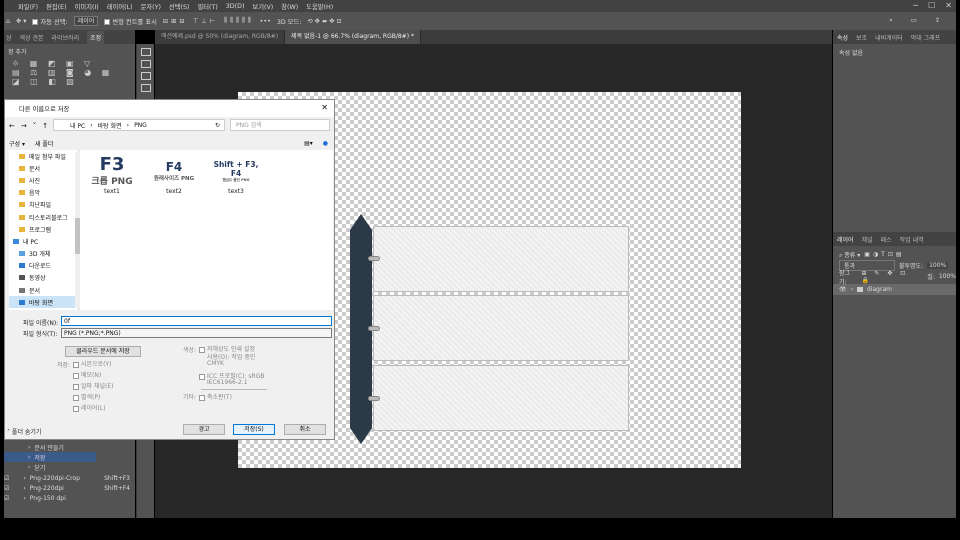 The height and width of the screenshot is (540, 960). Describe the element at coordinates (207, 6) in the screenshot. I see `menu-filter: 필터(T)` at that location.